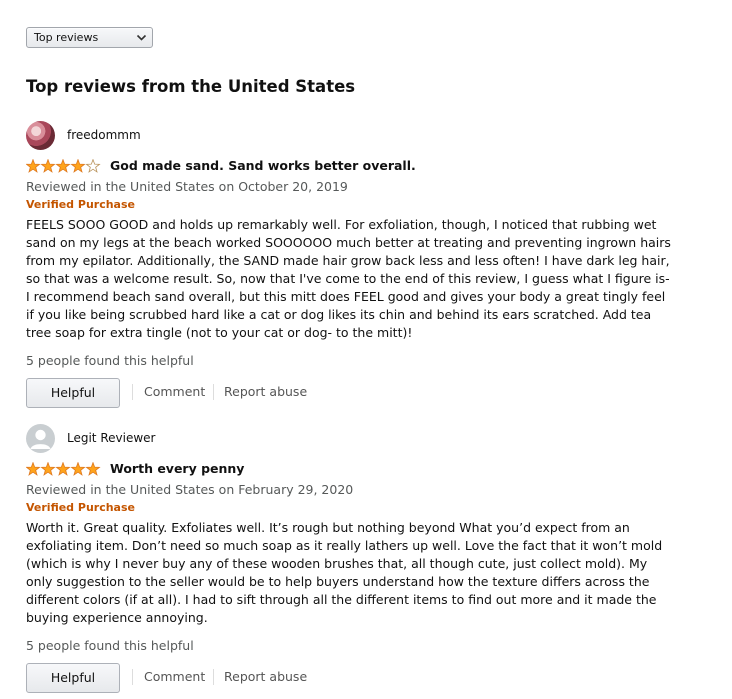 The image size is (732, 699). Describe the element at coordinates (191, 86) in the screenshot. I see `section-title: Top reviews from the United States` at that location.